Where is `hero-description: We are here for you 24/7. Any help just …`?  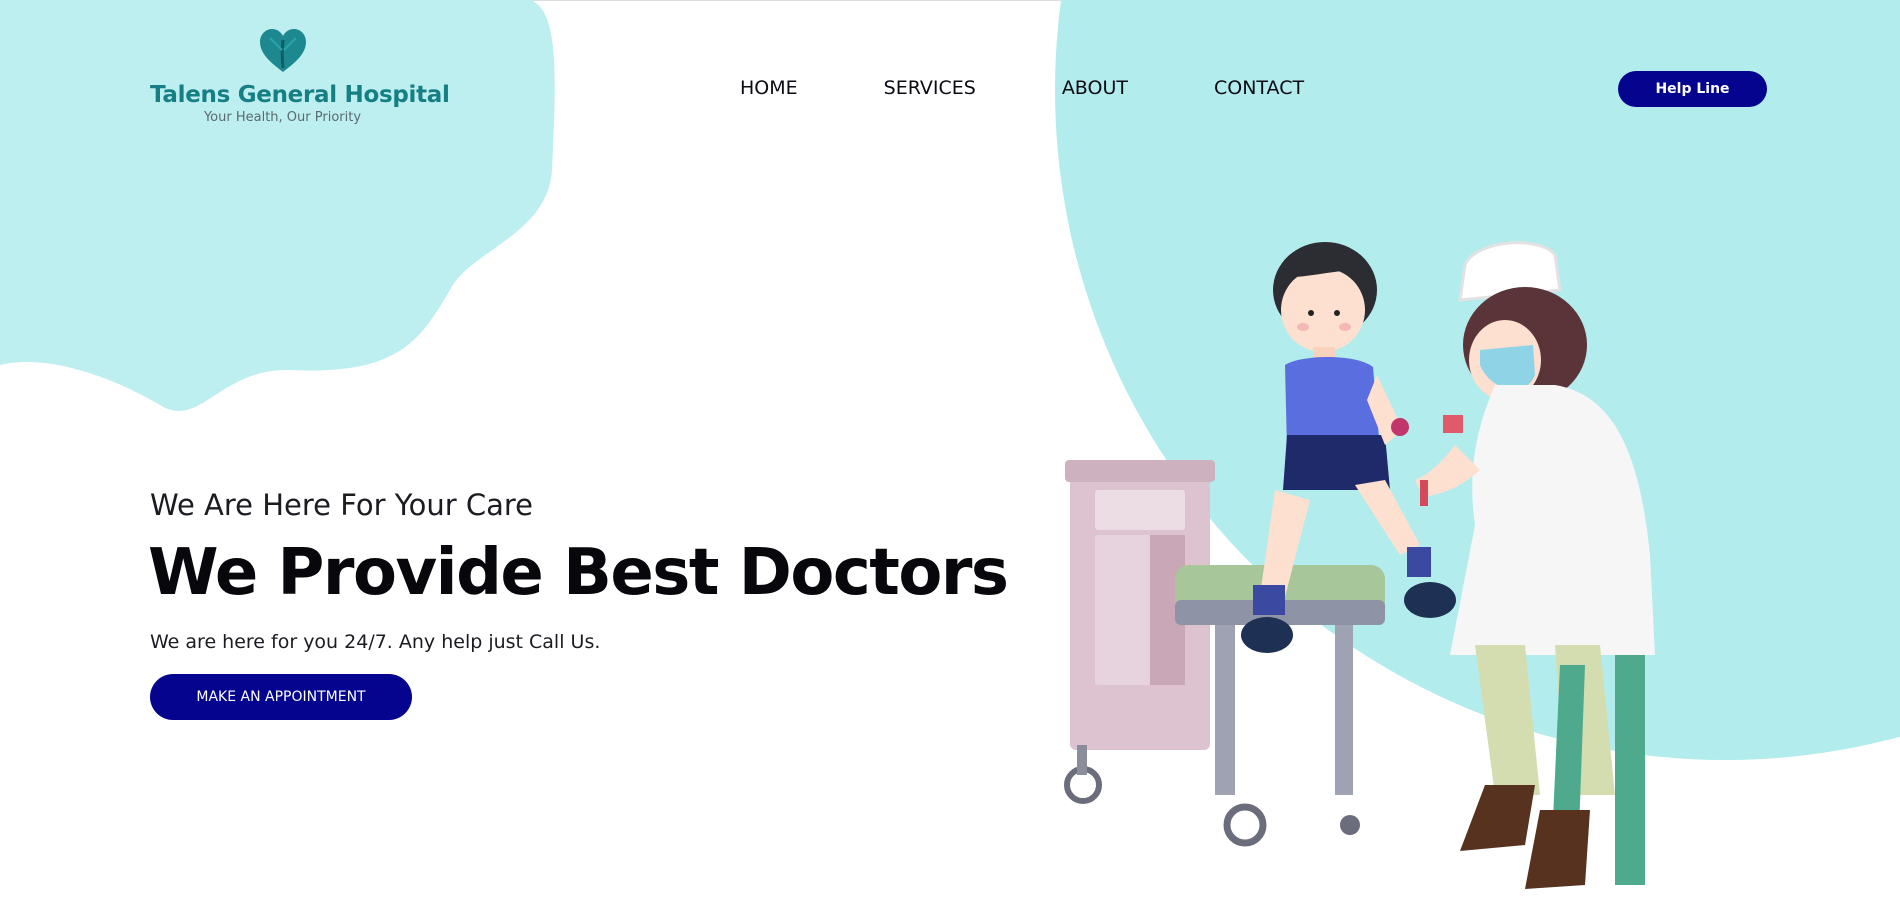 hero-description: We are here for you 24/7. Any help just … is located at coordinates (375, 642).